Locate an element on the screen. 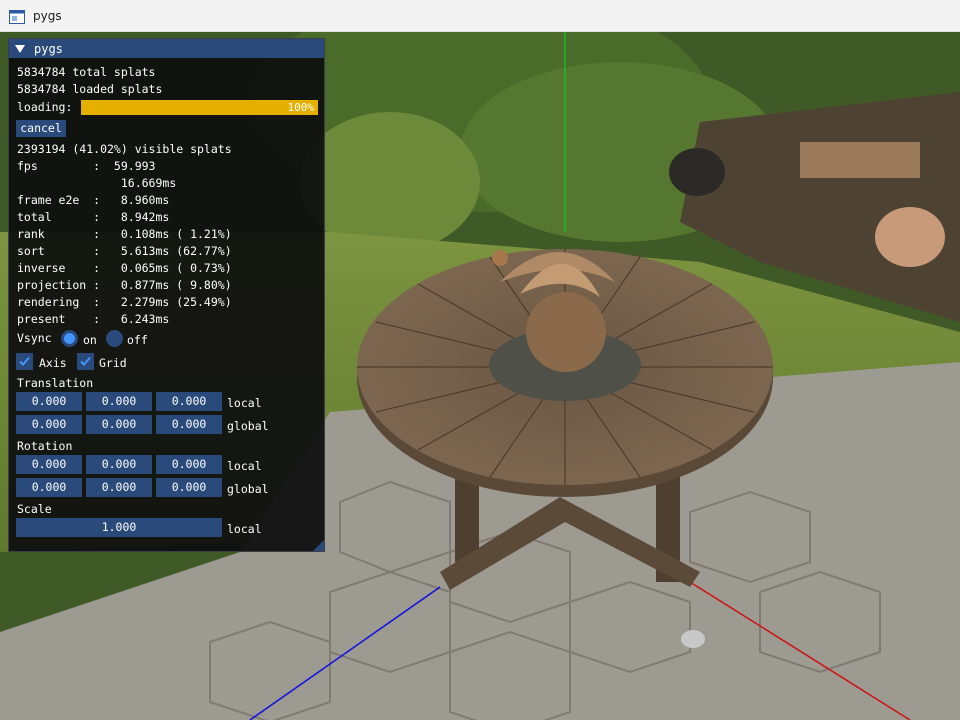  vsync-off-radio is located at coordinates (114, 338).